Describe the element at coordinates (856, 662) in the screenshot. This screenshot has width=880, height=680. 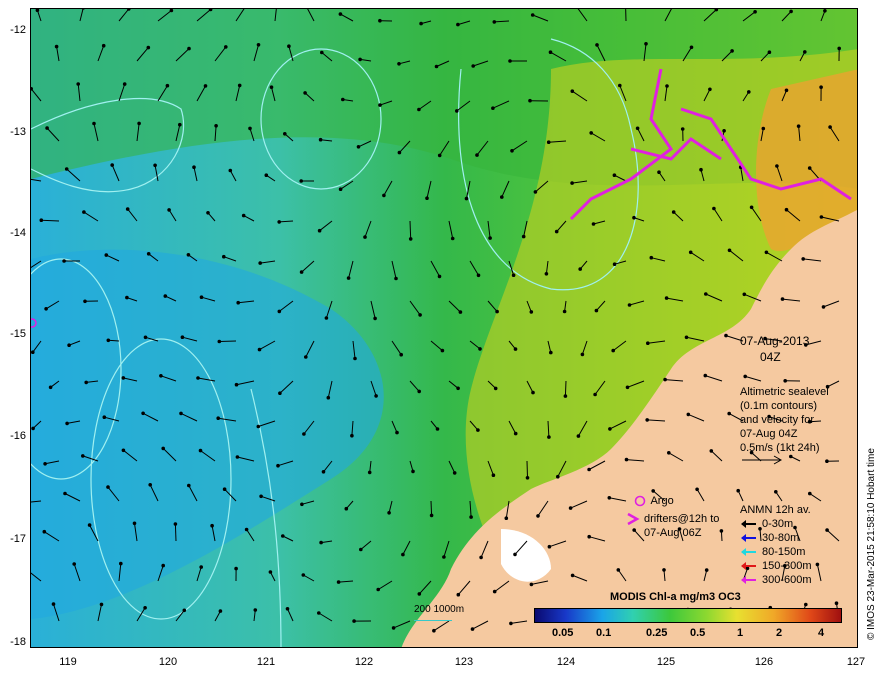
I see `lon-tick-label: 127` at that location.